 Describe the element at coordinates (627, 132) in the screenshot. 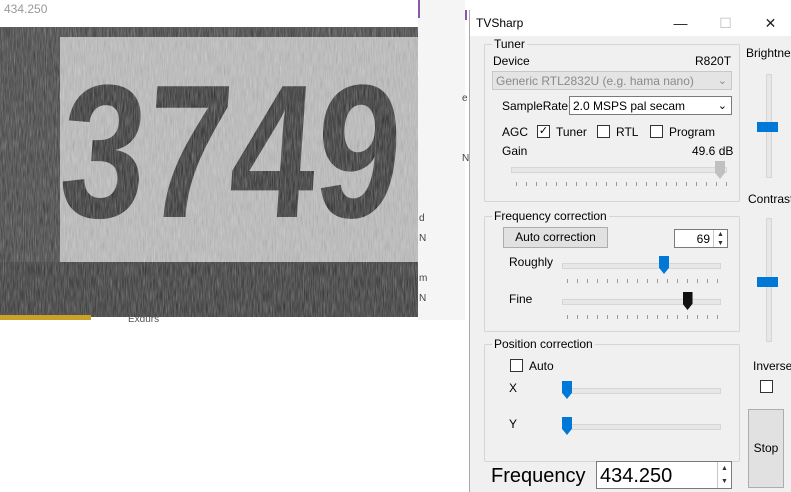

I see `agc-rtl-label: RTL` at that location.